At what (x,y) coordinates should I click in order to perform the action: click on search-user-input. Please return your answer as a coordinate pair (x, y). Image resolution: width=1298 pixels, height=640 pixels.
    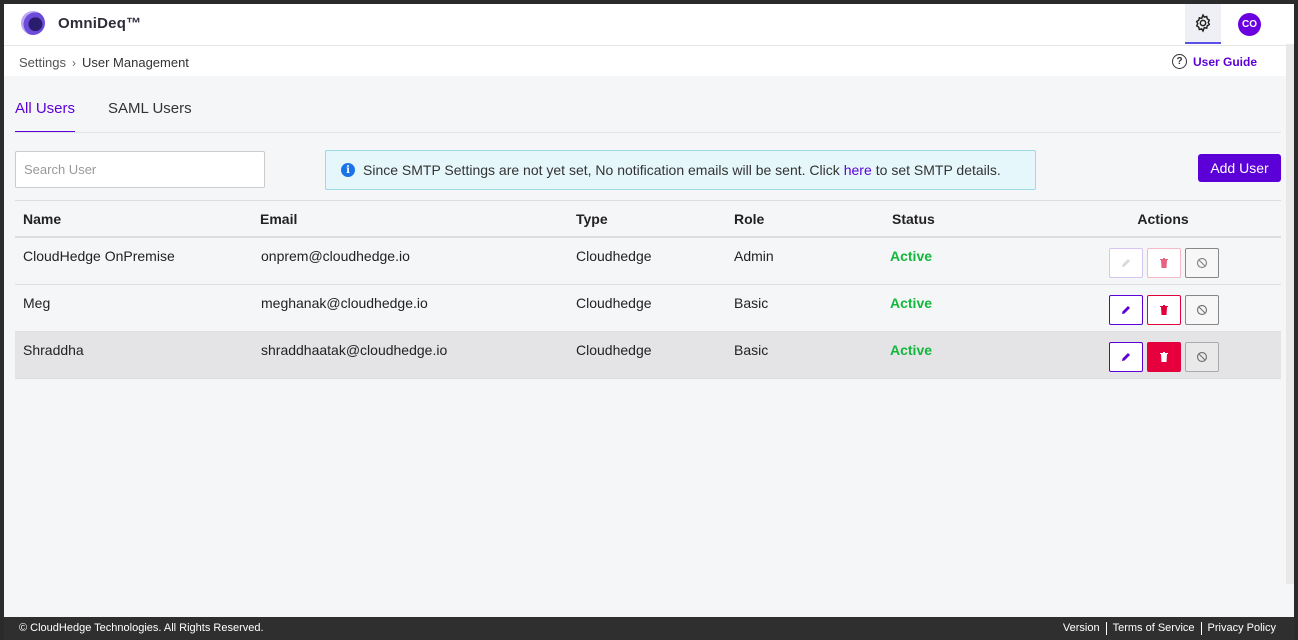
    Looking at the image, I should click on (140, 169).